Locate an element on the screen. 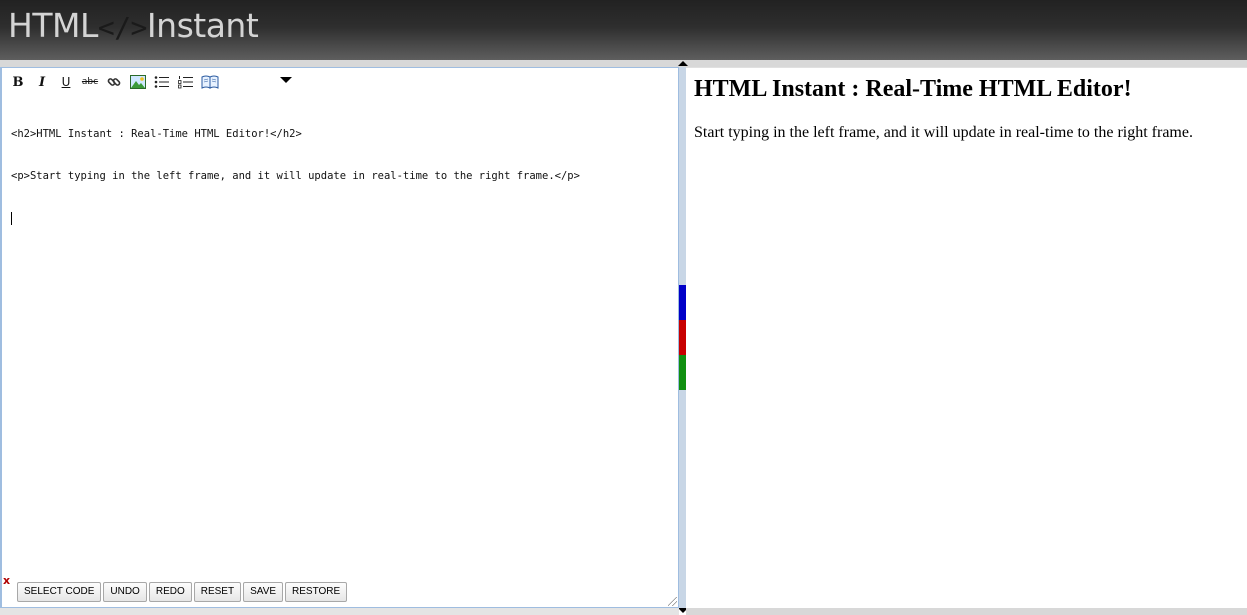 The width and height of the screenshot is (1247, 615). italic-button: I is located at coordinates (42, 82).